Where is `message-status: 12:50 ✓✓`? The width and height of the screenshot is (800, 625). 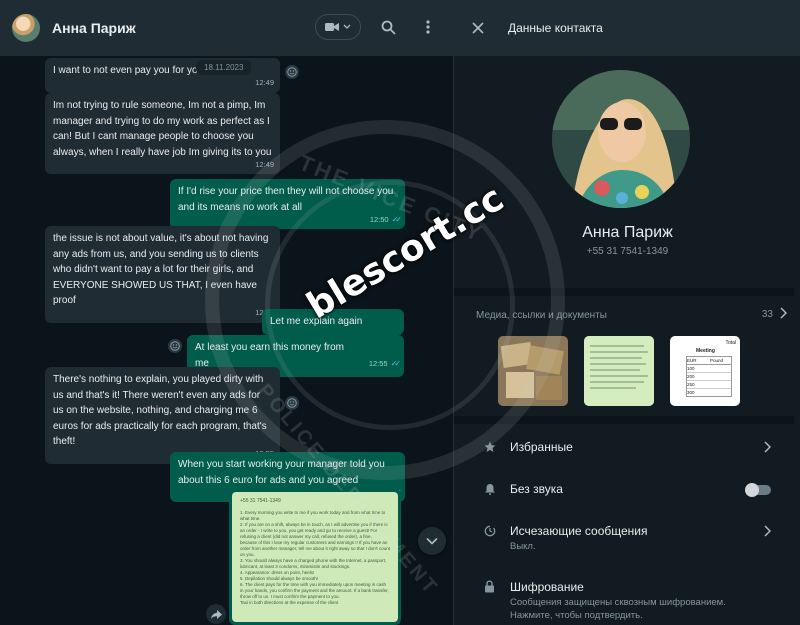 message-status: 12:50 ✓✓ is located at coordinates (386, 220).